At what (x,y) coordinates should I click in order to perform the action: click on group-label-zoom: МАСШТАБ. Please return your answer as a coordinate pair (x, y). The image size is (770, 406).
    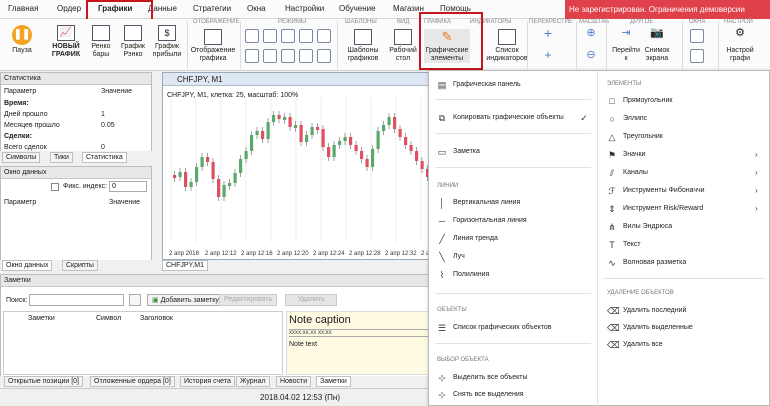
    Looking at the image, I should click on (594, 22).